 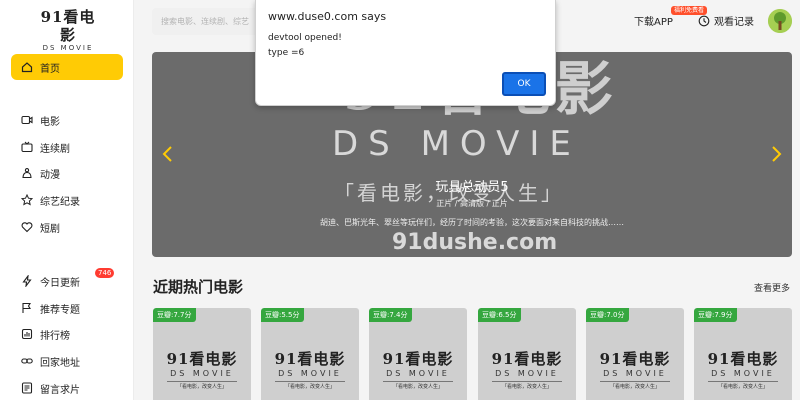 What do you see at coordinates (27, 120) in the screenshot?
I see `film-icon` at bounding box center [27, 120].